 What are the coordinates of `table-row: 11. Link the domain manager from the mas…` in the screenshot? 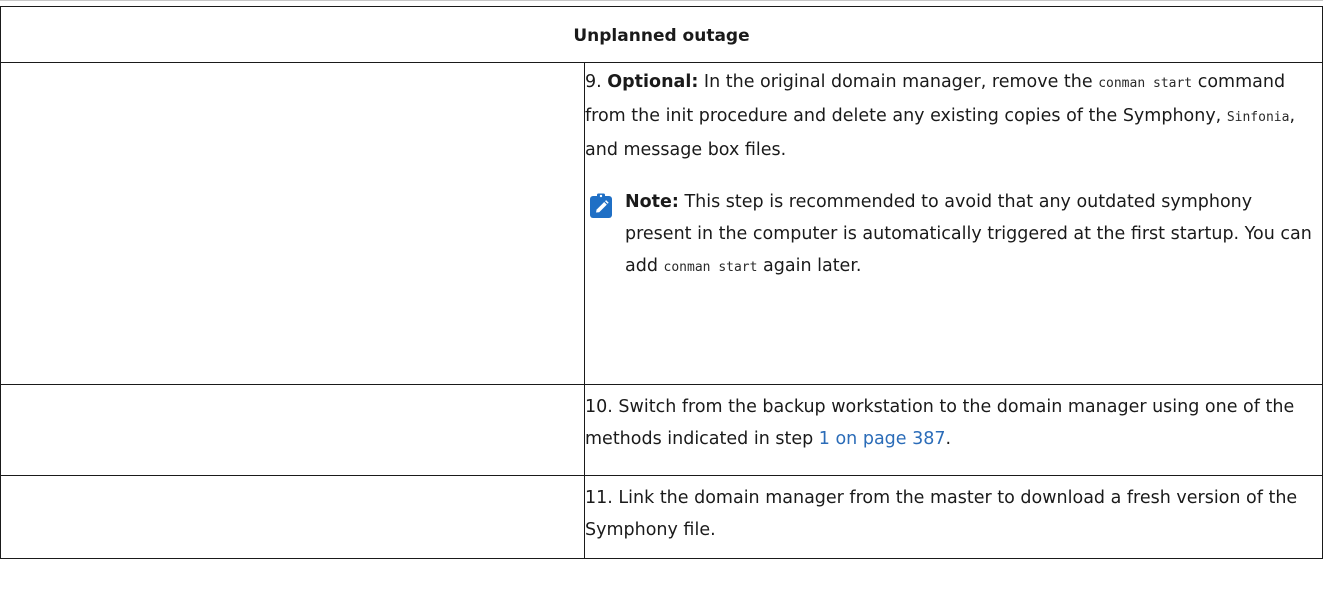 It's located at (661, 517).